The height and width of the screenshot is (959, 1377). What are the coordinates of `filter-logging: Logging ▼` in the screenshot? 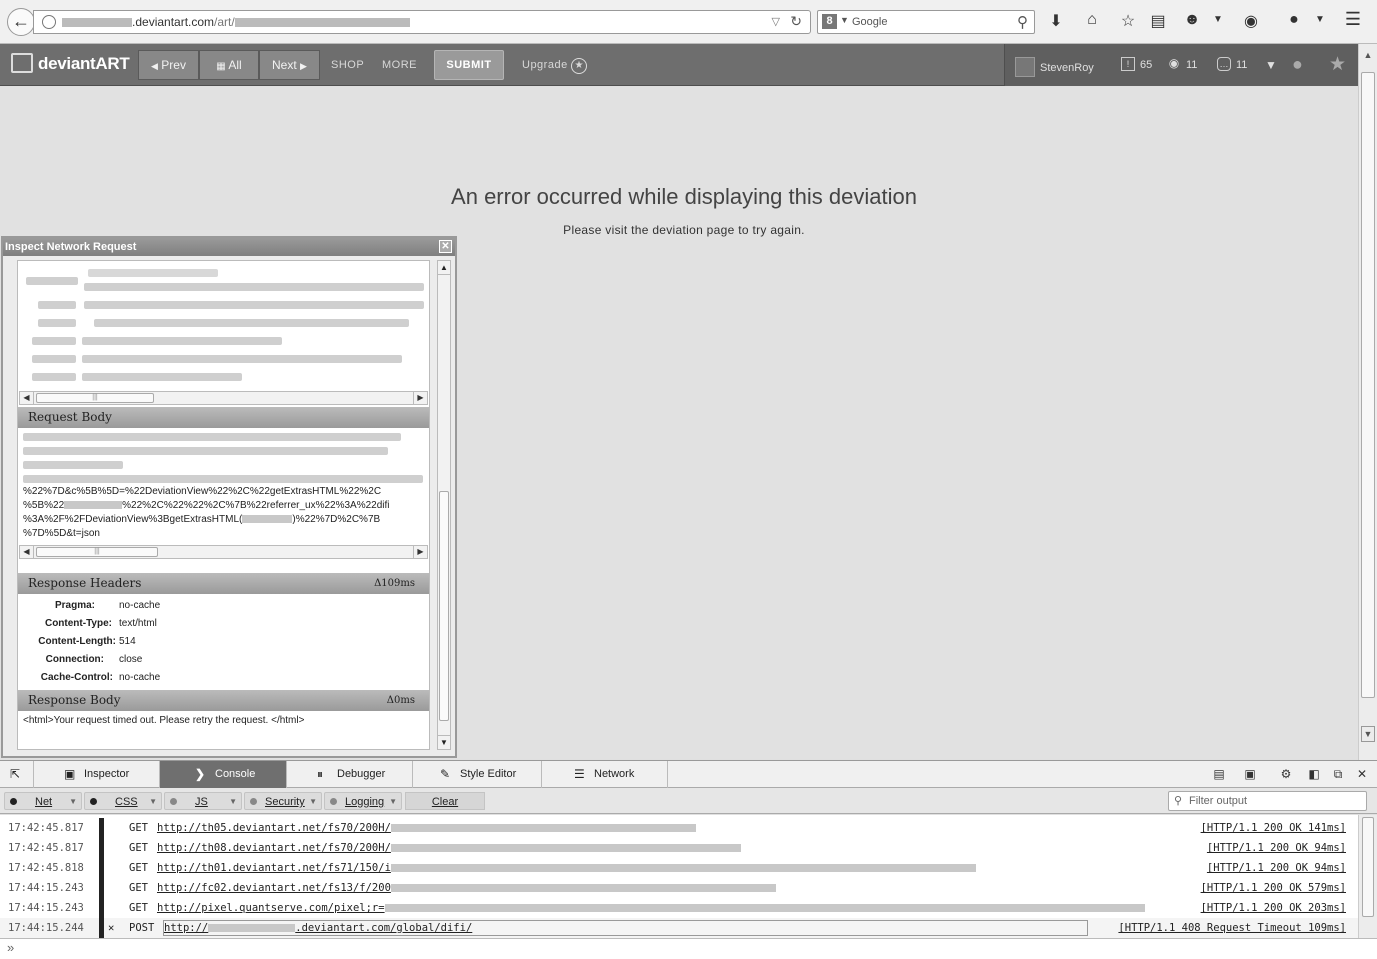 It's located at (363, 801).